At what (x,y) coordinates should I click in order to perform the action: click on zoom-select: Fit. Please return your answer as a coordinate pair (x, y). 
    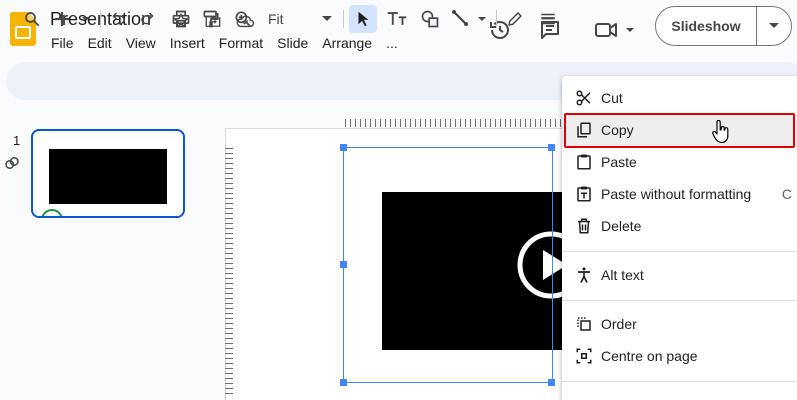
    Looking at the image, I should click on (300, 19).